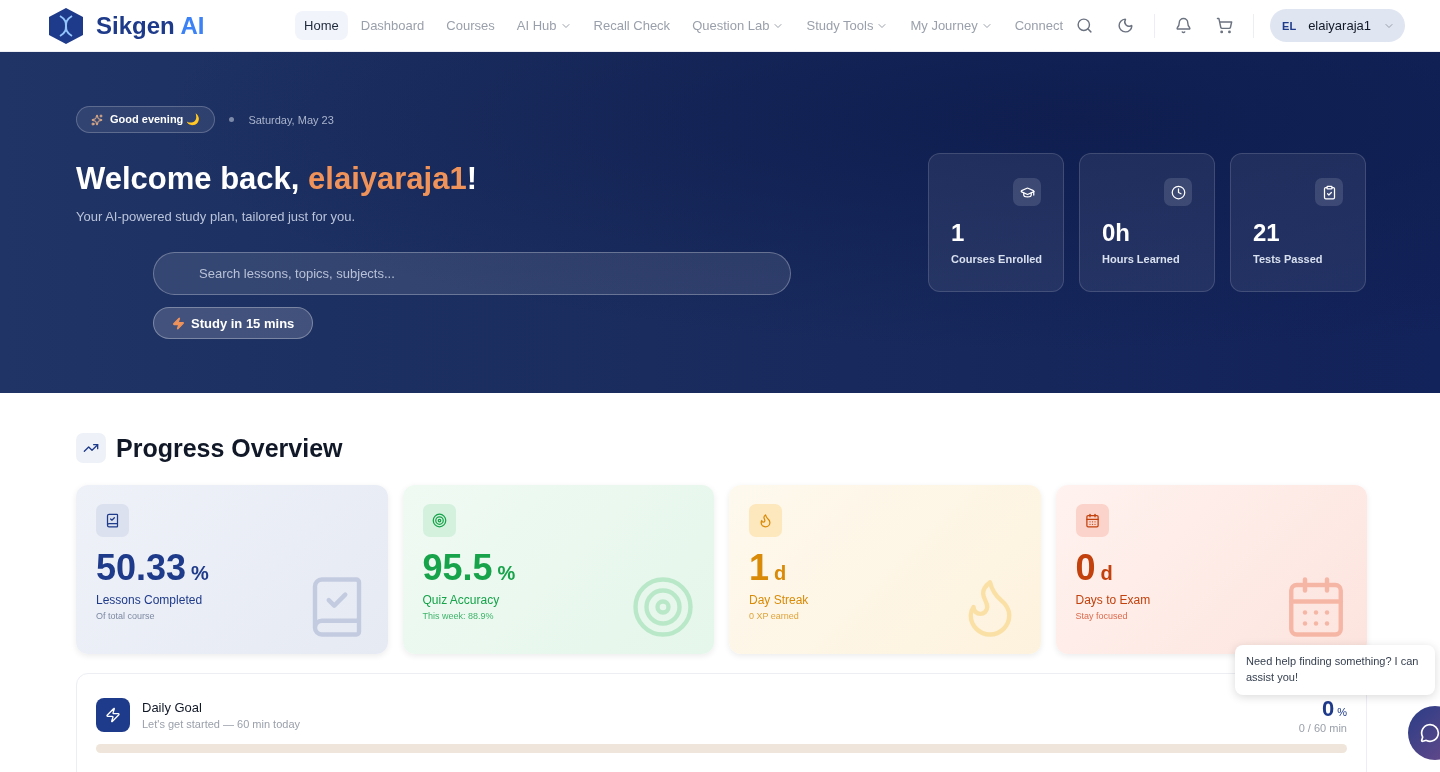 This screenshot has width=1440, height=772. What do you see at coordinates (392, 25) in the screenshot?
I see `nav-link: Dashboard` at bounding box center [392, 25].